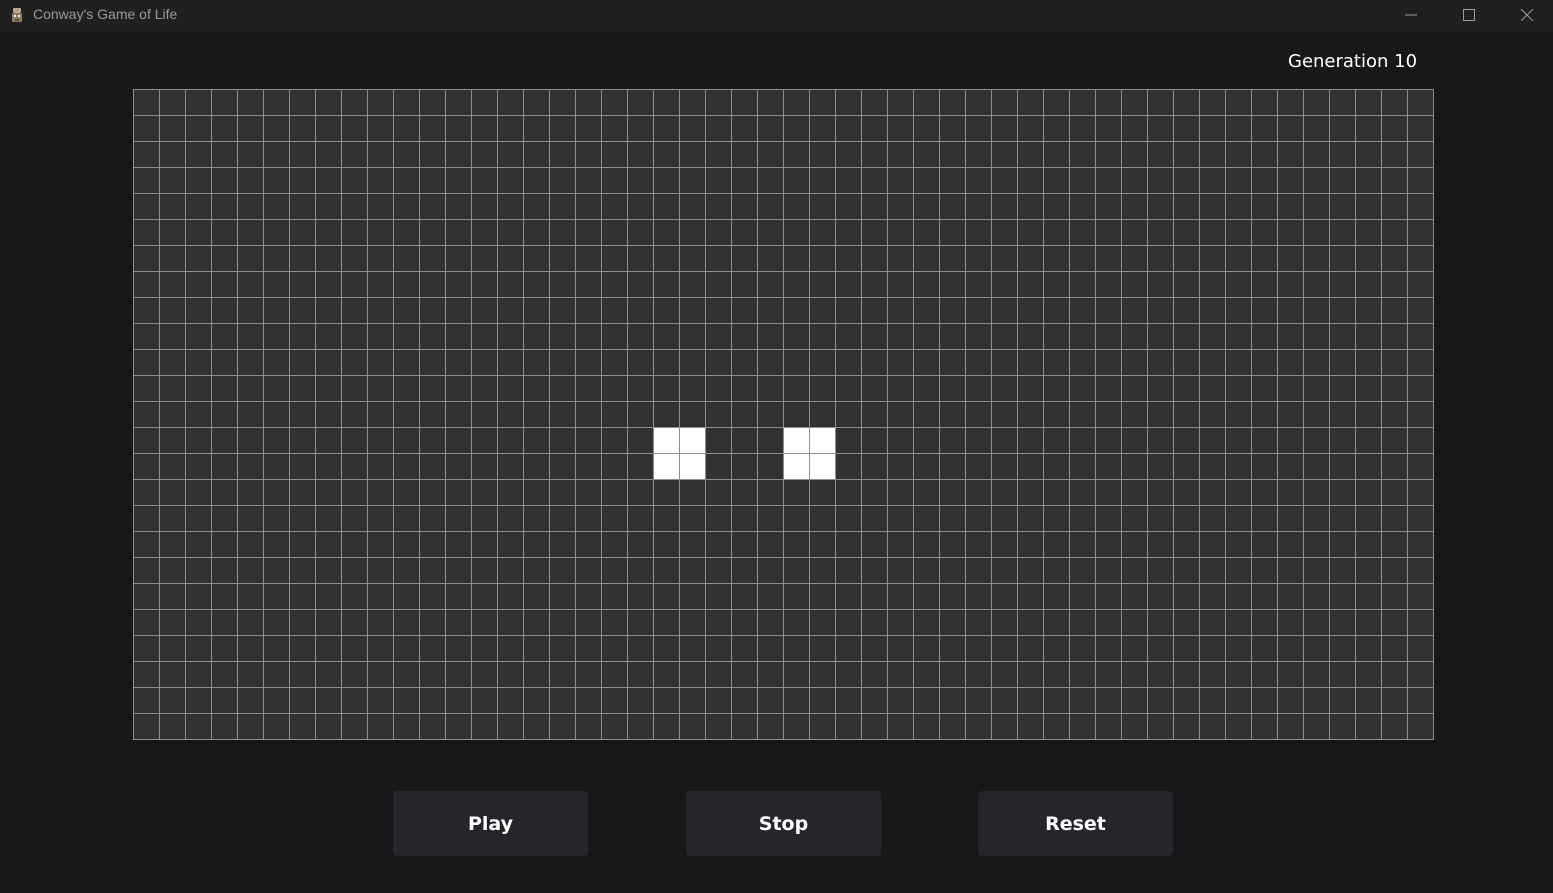 The height and width of the screenshot is (893, 1553). I want to click on maximize-icon, so click(1469, 15).